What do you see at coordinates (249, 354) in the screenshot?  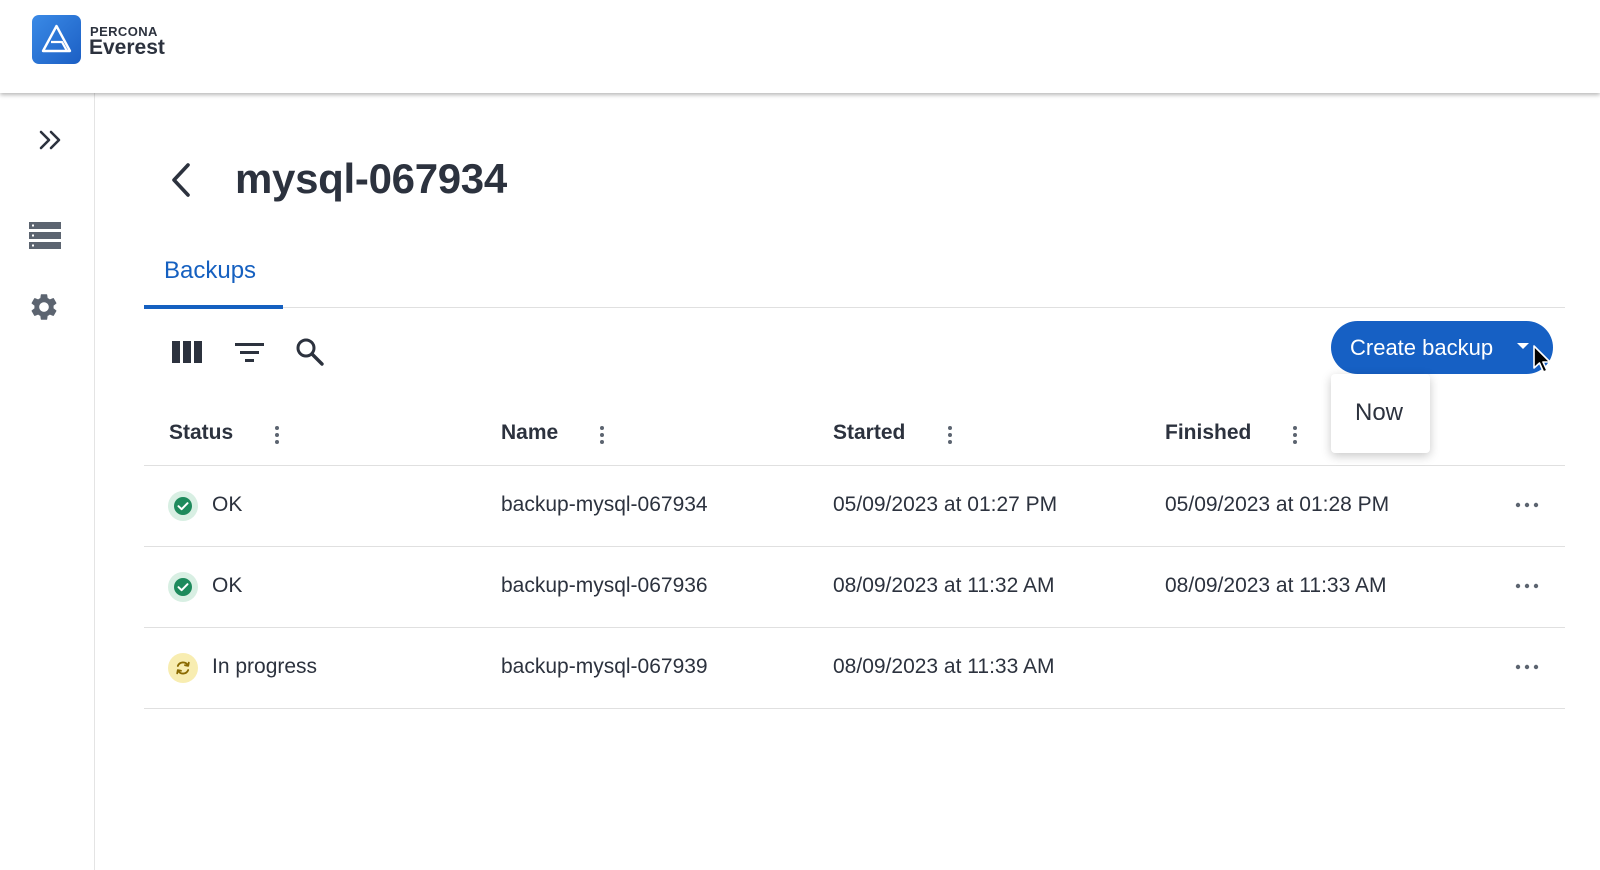 I see `filter-icon` at bounding box center [249, 354].